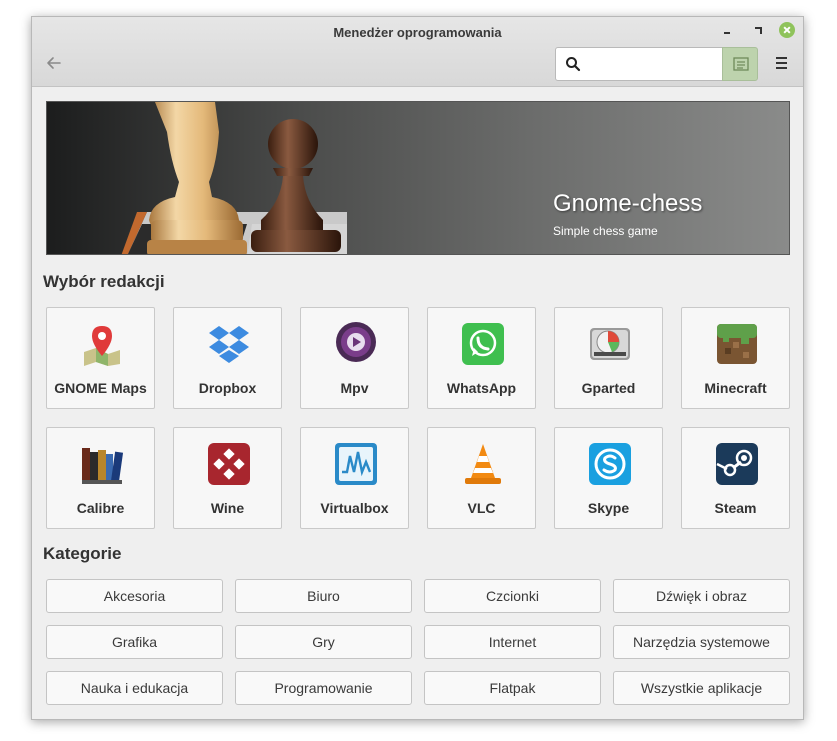  Describe the element at coordinates (737, 464) in the screenshot. I see `steam-icon` at that location.